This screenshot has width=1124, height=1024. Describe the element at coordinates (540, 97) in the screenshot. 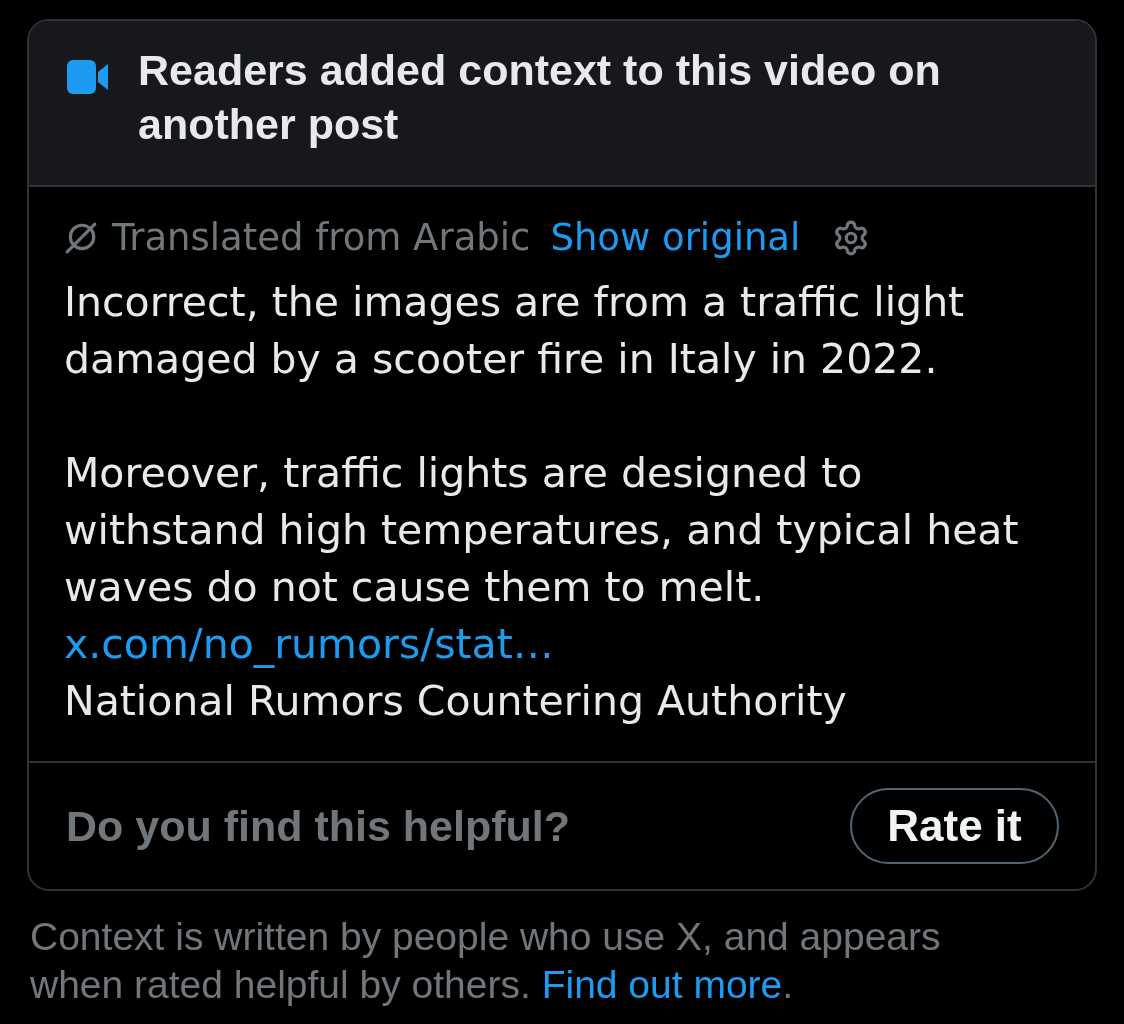

I see `header-title: Readers added context to this video on another post` at that location.